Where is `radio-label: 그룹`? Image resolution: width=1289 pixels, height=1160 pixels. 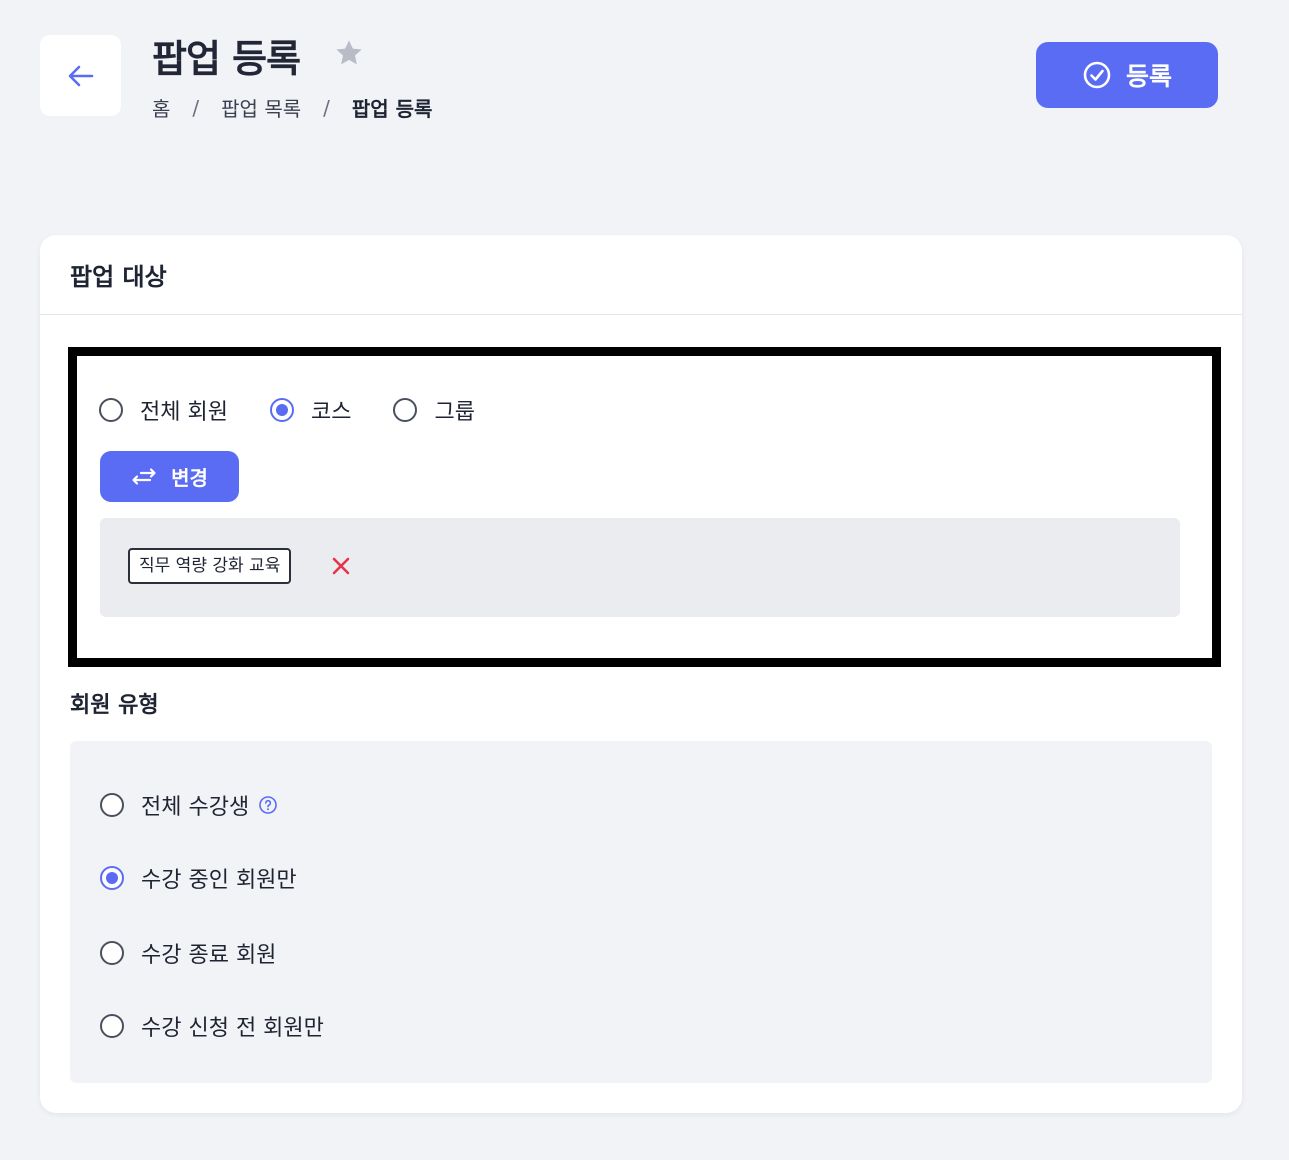 radio-label: 그룹 is located at coordinates (454, 412).